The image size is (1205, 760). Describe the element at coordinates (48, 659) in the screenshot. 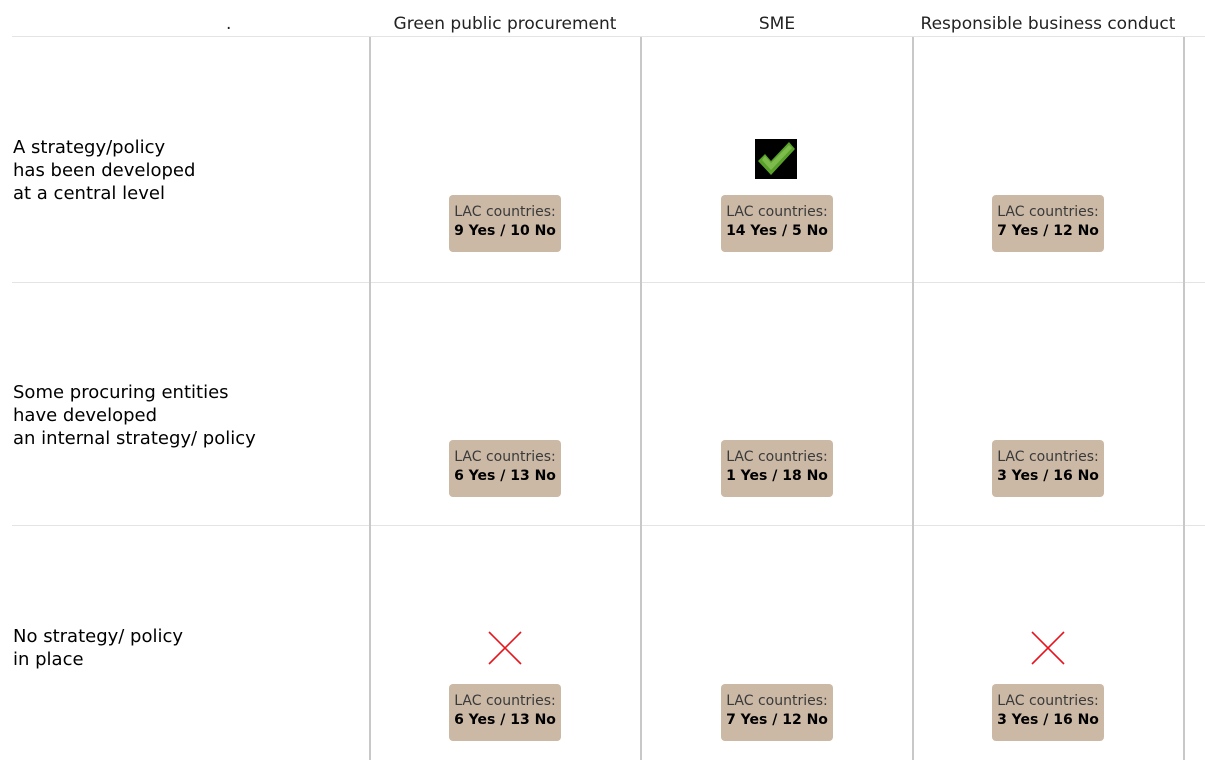

I see `row-label-line: in place` at that location.